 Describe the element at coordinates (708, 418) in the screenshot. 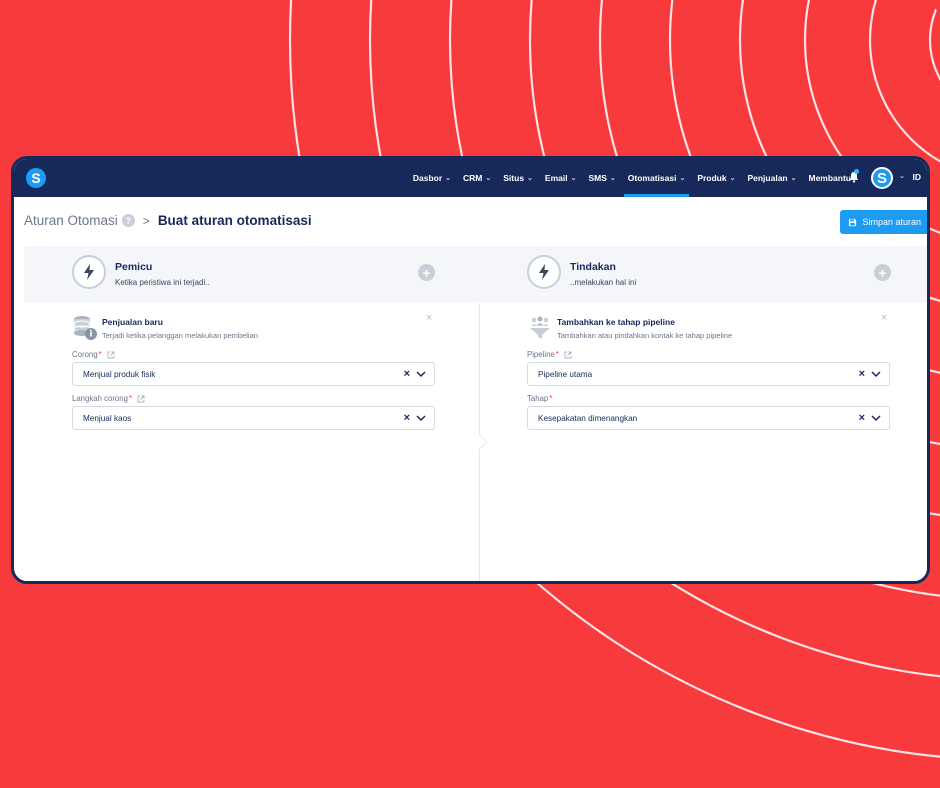

I see `stage-select: Kesepakatan dimenangkan ×` at that location.